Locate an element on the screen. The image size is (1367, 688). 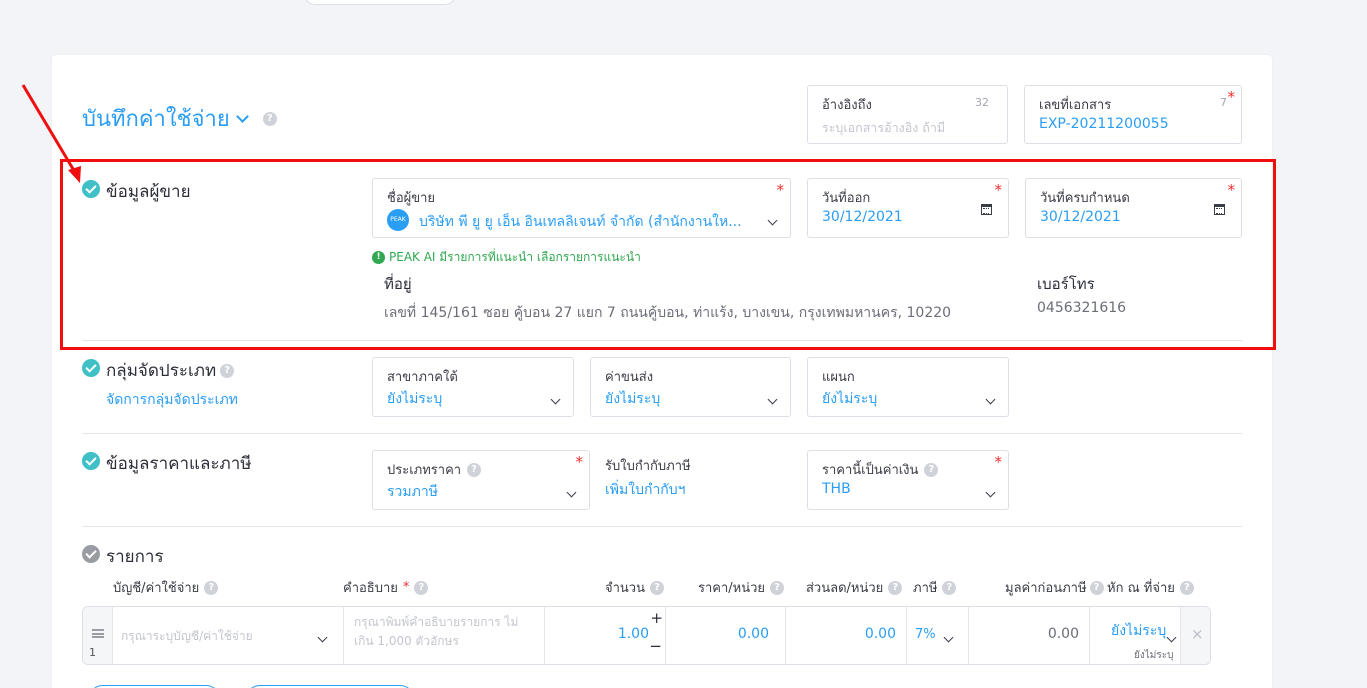
manage-group-link: จัดการกลุ่มจัดประเภท is located at coordinates (172, 400).